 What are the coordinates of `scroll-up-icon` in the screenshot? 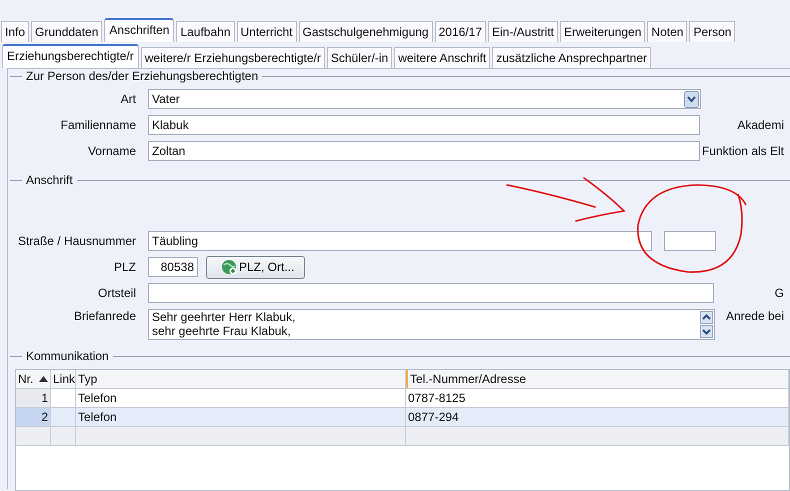 It's located at (706, 317).